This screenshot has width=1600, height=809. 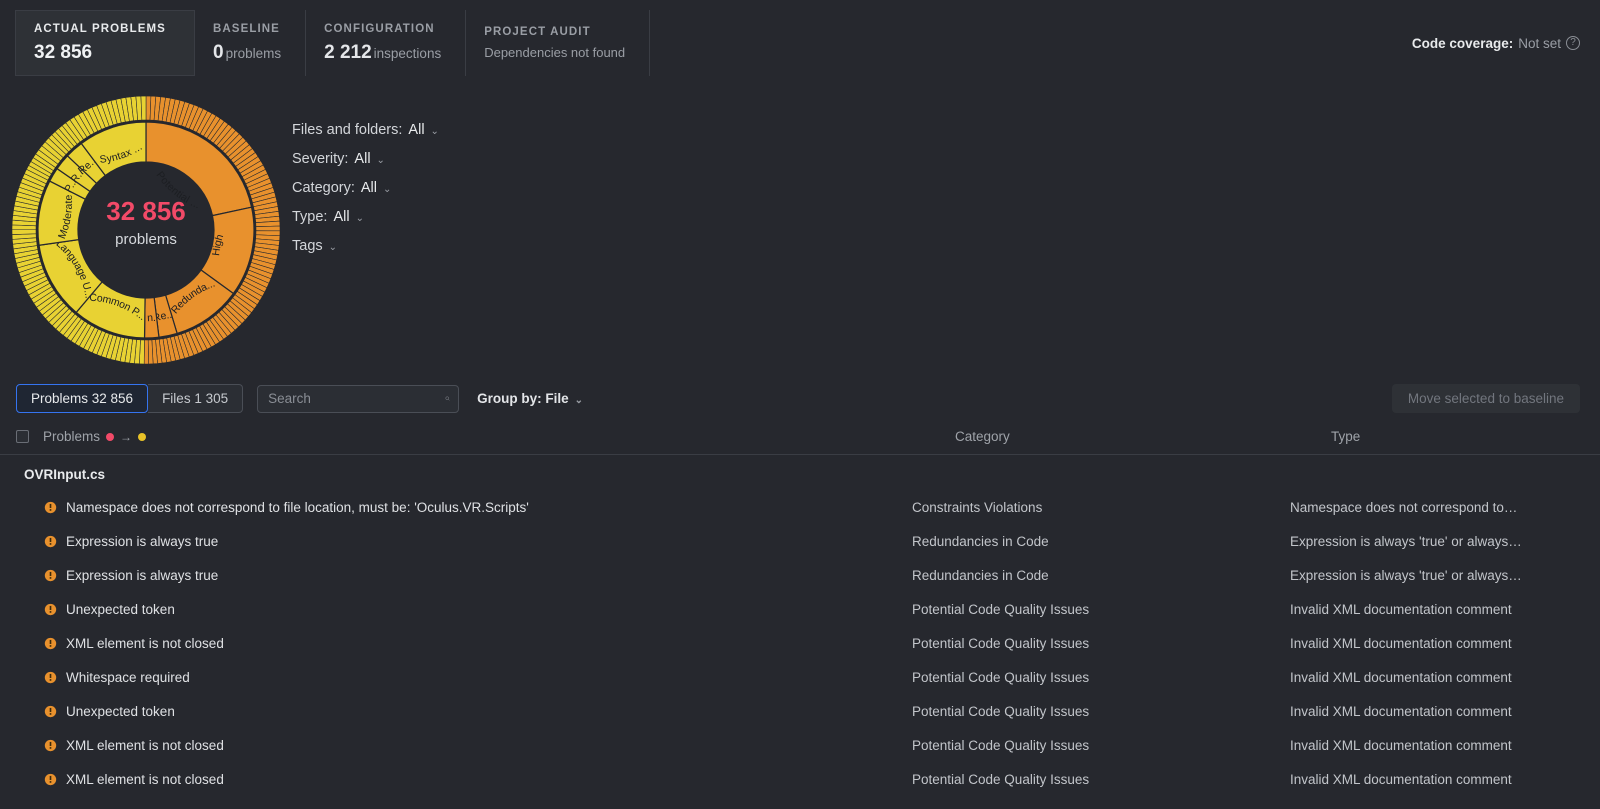 I want to click on code-coverage-status: Code coverage: Not set ?, so click(x=1506, y=43).